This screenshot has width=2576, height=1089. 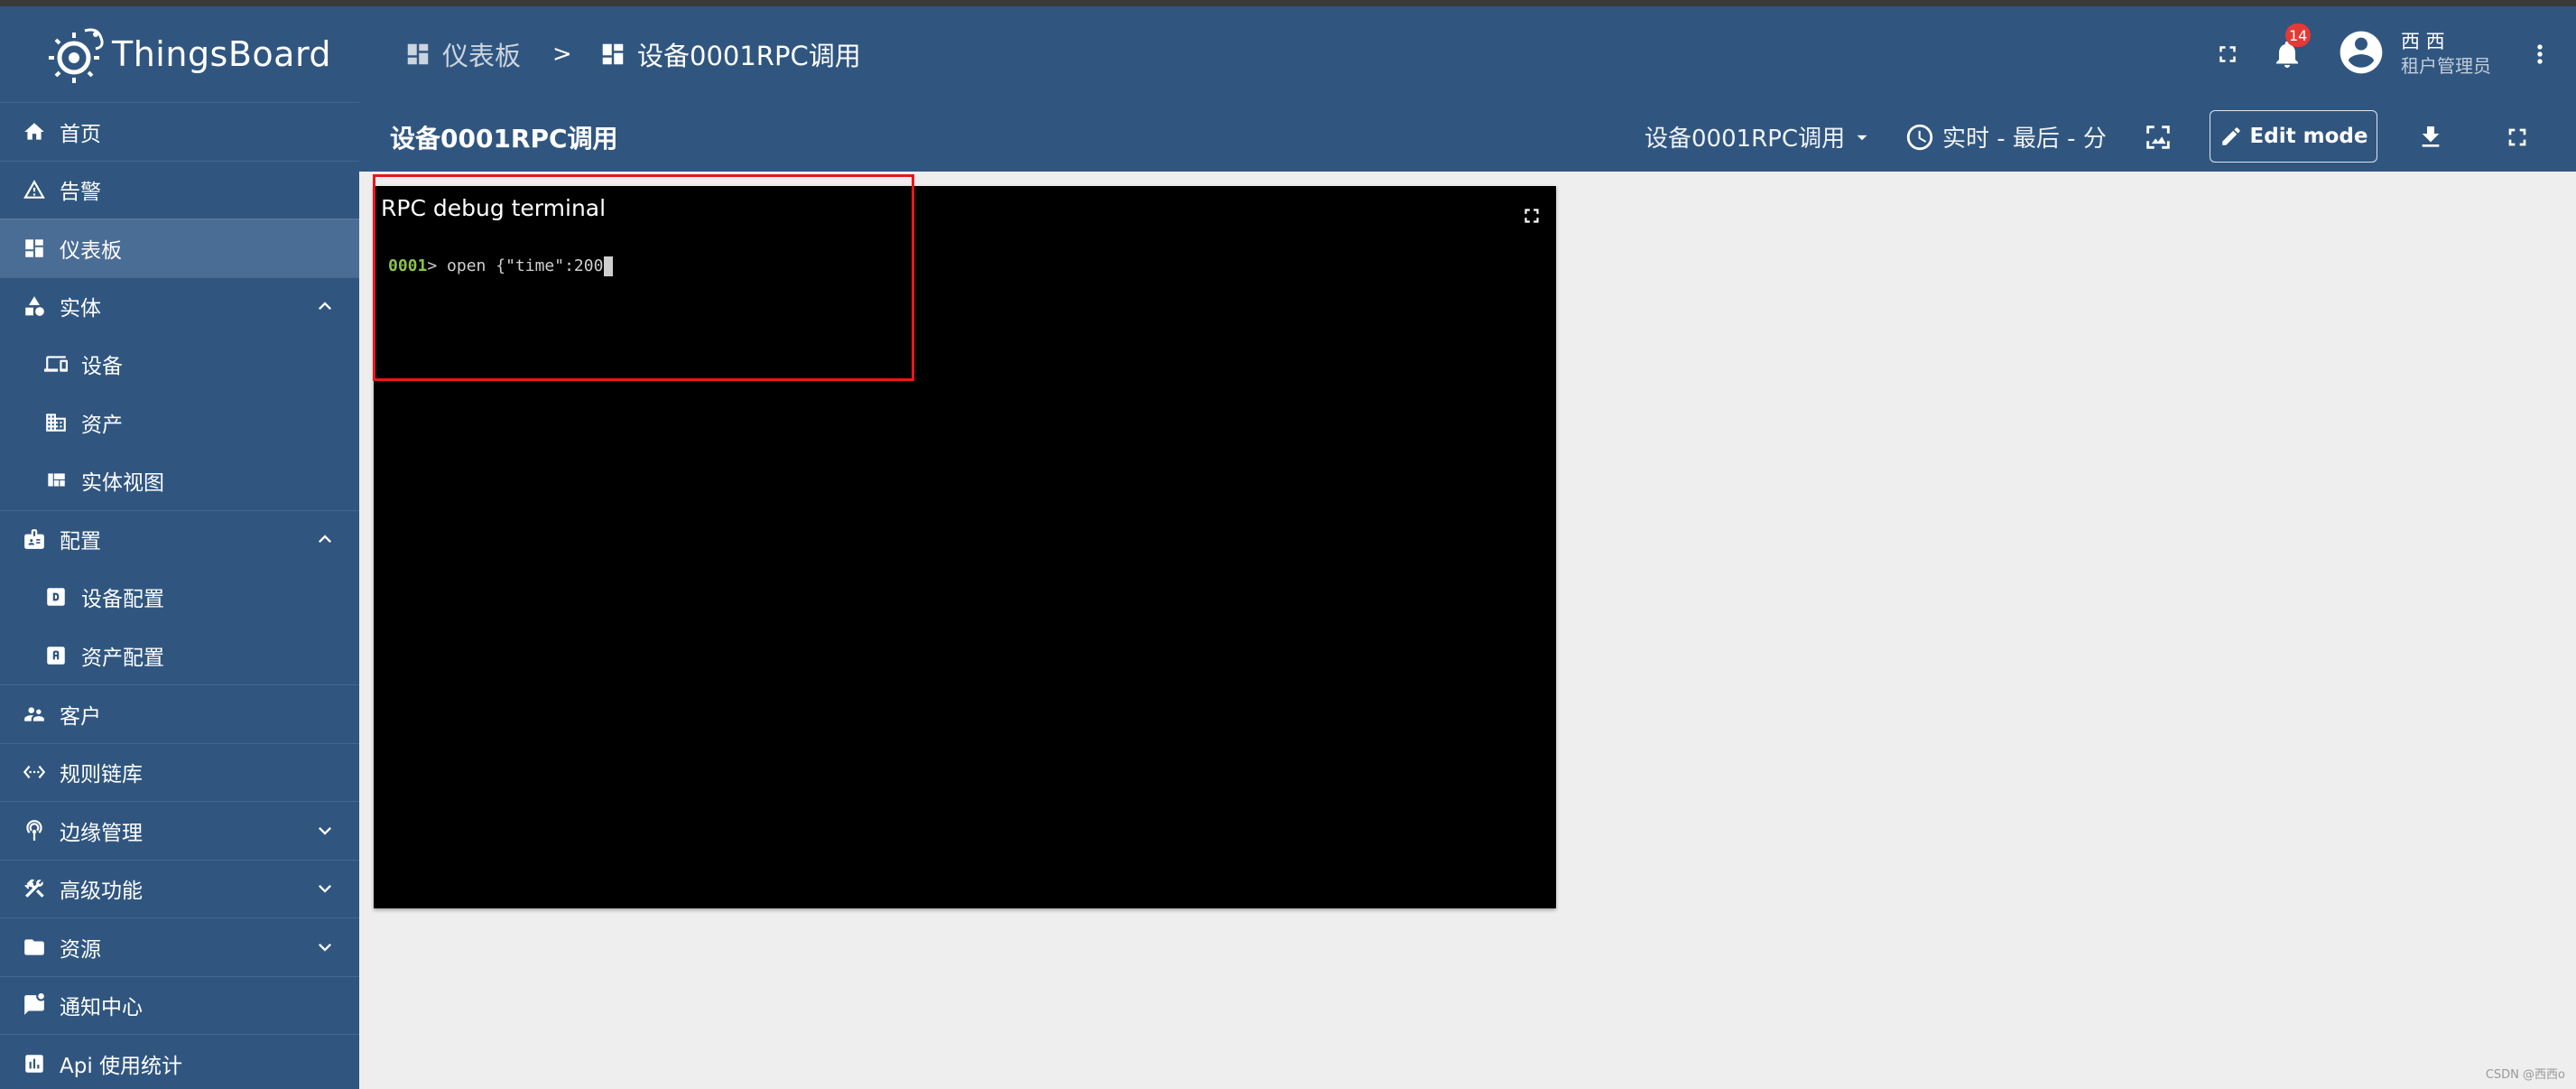 What do you see at coordinates (2298, 35) in the screenshot?
I see `notification-count-badge: 14` at bounding box center [2298, 35].